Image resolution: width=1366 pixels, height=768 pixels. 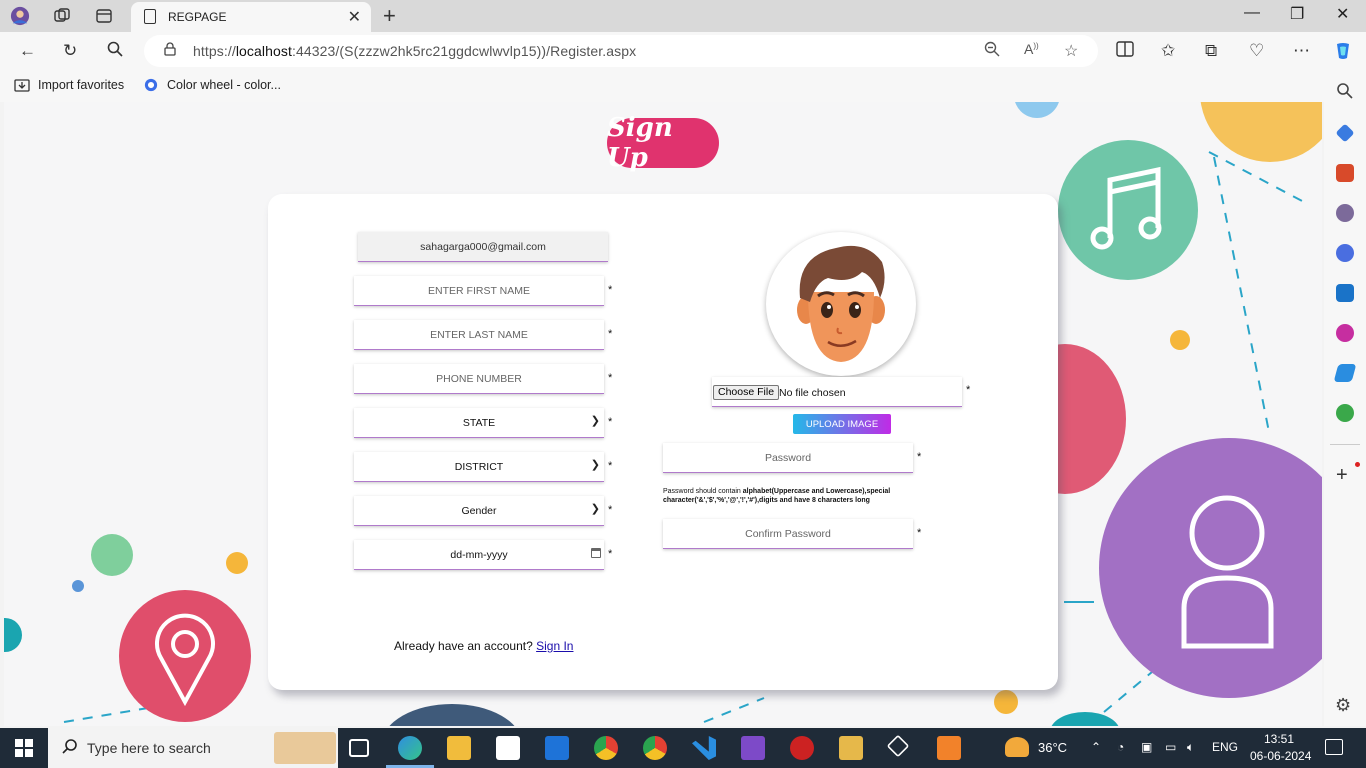 What do you see at coordinates (1345, 173) in the screenshot?
I see `tools-icon` at bounding box center [1345, 173].